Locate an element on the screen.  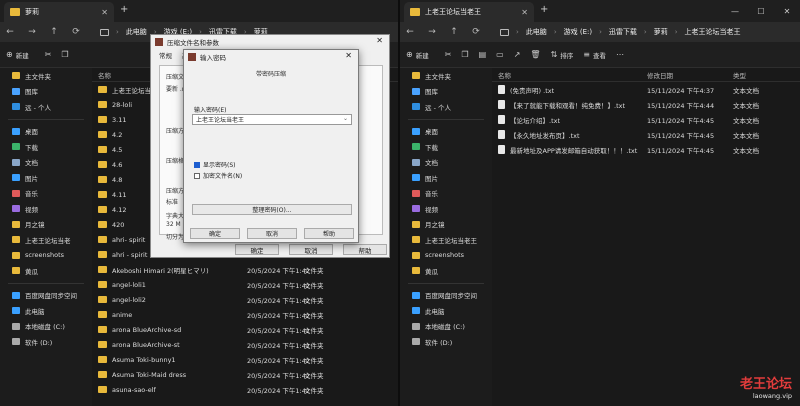
column-date: 修改日期 is located at coordinates (690, 75).